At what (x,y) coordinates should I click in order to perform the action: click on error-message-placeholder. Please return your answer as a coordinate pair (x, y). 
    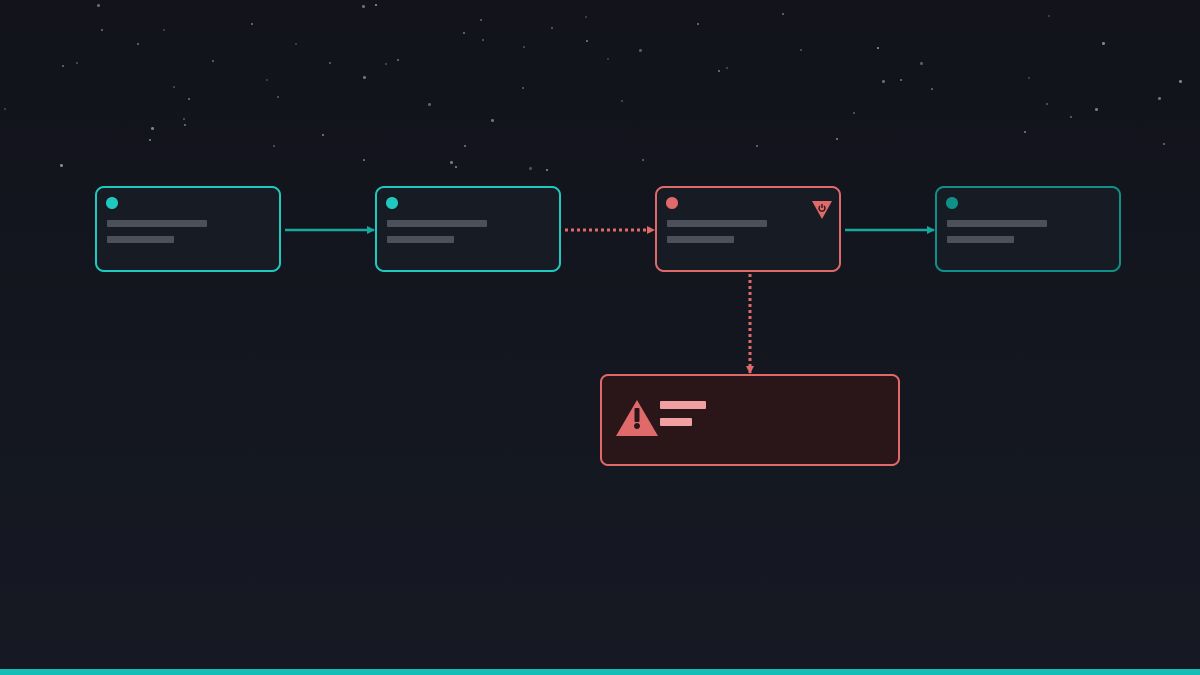
    Looking at the image, I should click on (683, 405).